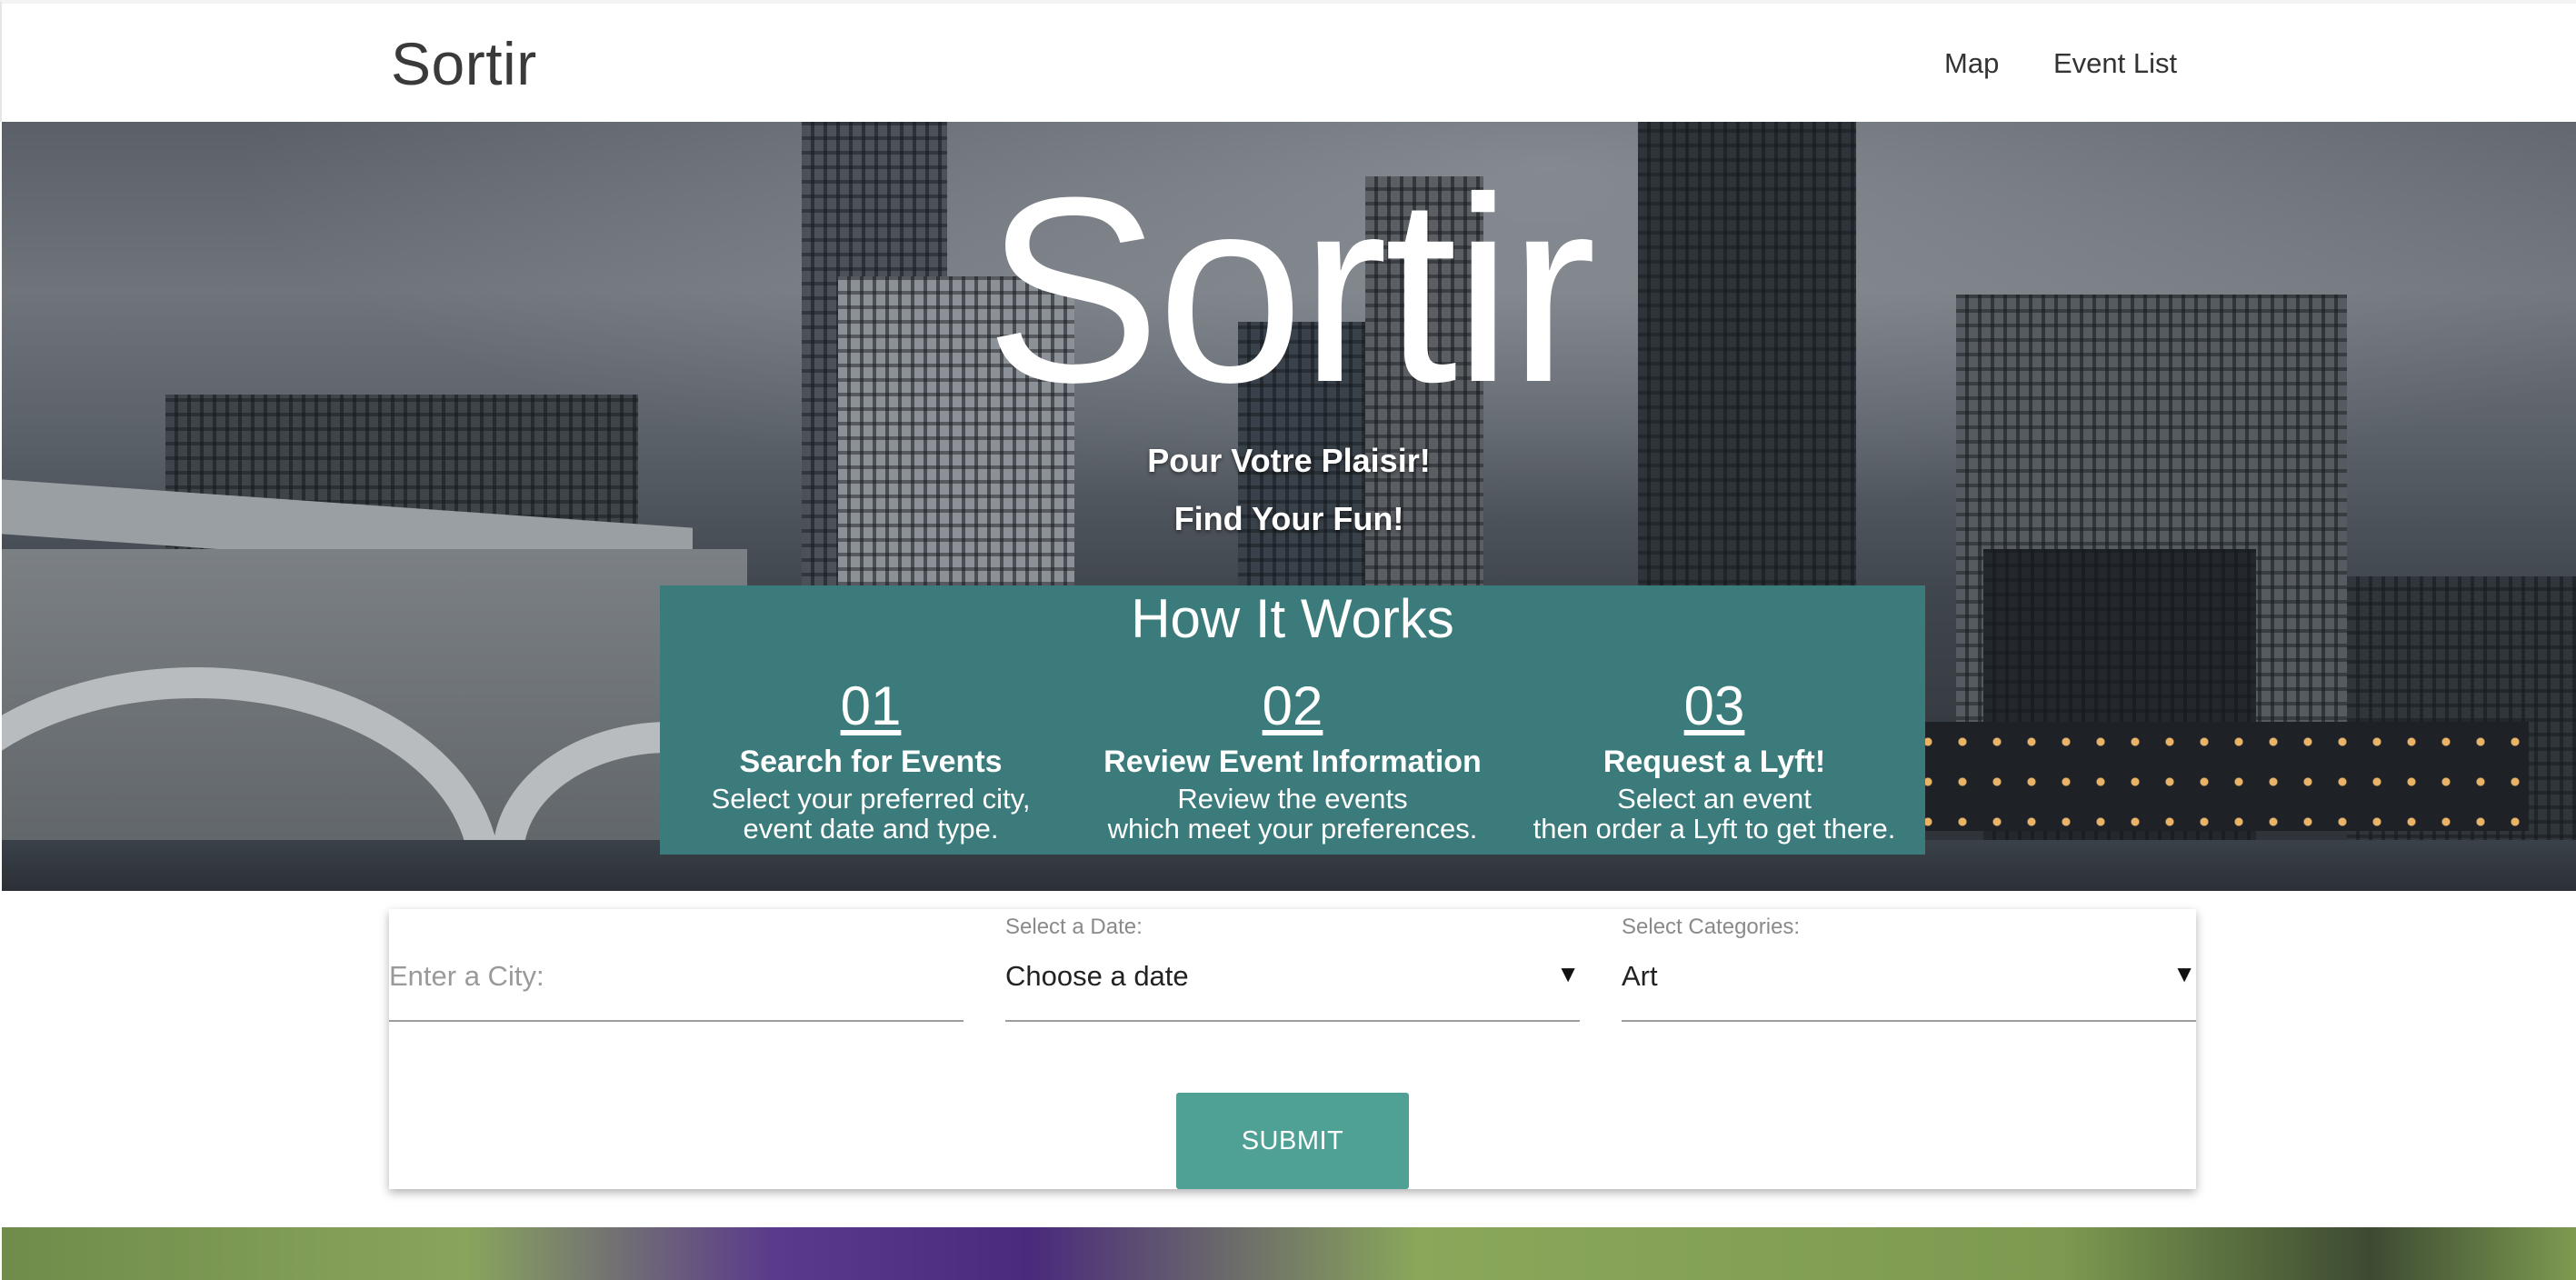 This screenshot has height=1280, width=2576. What do you see at coordinates (871, 705) in the screenshot?
I see `step-number: 01` at bounding box center [871, 705].